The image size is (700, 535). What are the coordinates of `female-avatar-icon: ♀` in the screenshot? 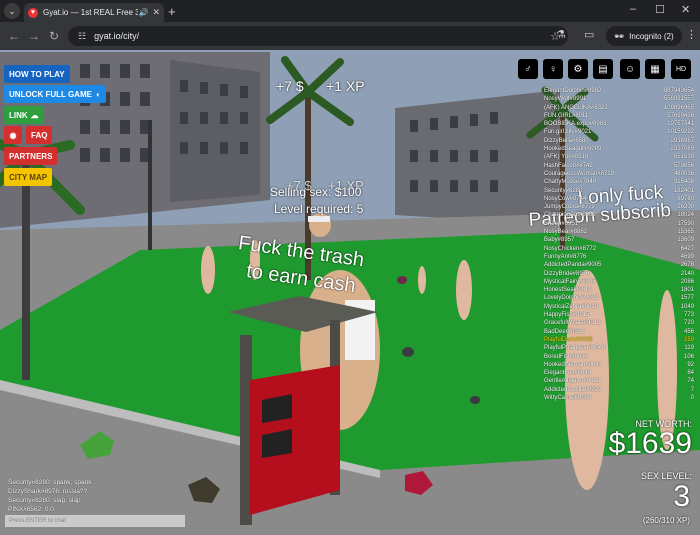 It's located at (553, 69).